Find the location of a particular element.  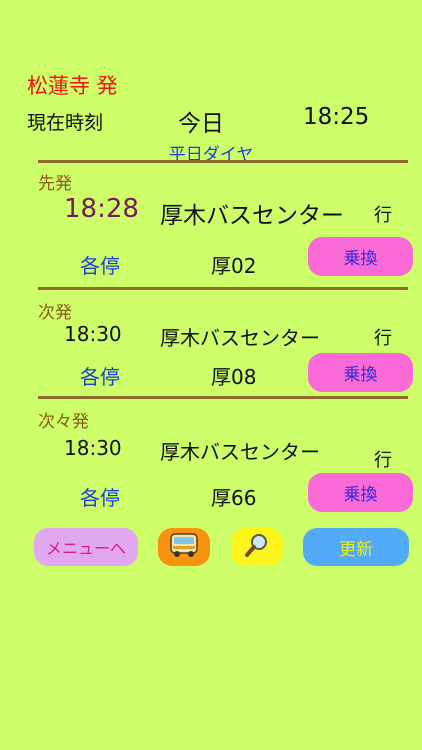

route-number-next: 厚08 is located at coordinates (234, 377).